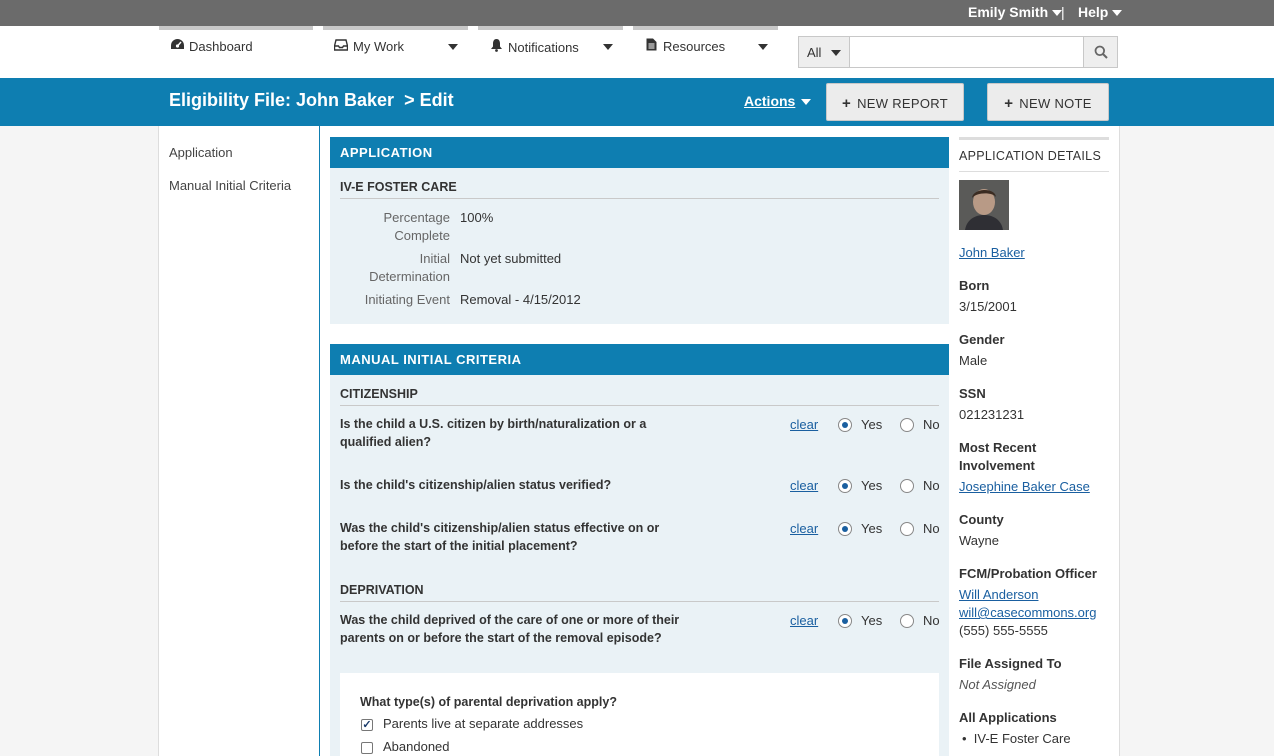 The height and width of the screenshot is (756, 1274). I want to click on nav-resources: Resources, so click(705, 43).